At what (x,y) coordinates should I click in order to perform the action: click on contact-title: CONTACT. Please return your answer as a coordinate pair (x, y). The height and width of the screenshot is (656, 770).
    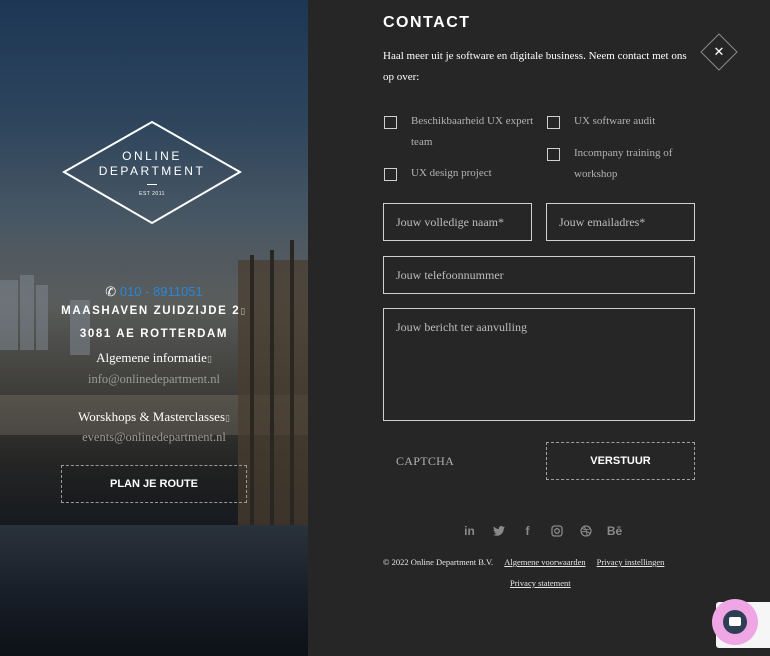
    Looking at the image, I should click on (427, 22).